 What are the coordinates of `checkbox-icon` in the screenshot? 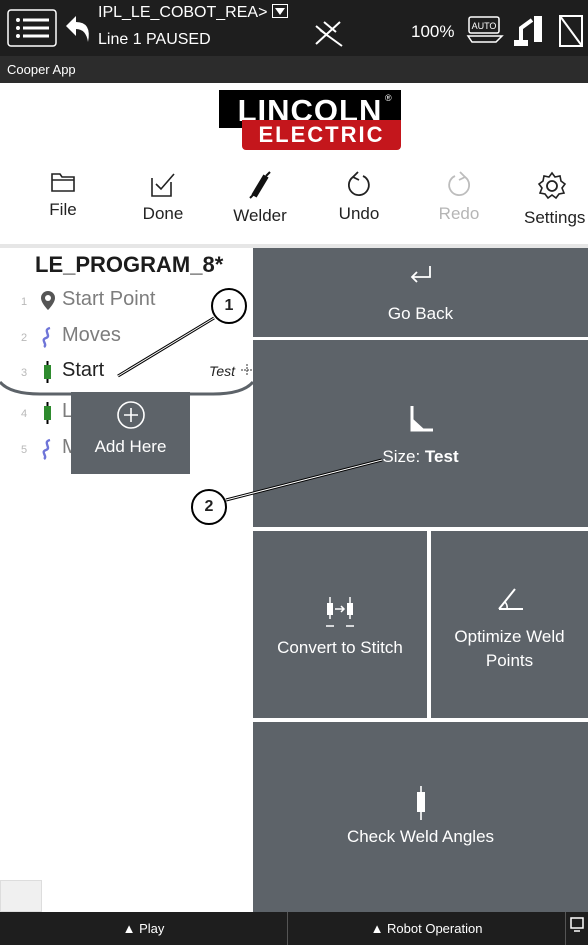 It's located at (163, 185).